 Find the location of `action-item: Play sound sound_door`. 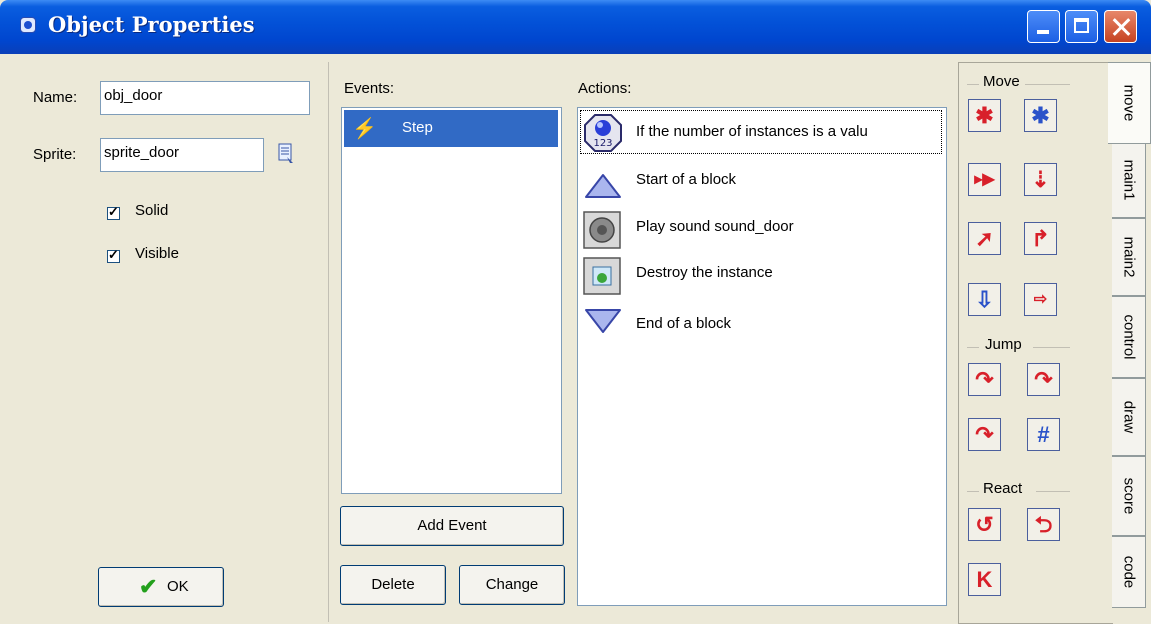

action-item: Play sound sound_door is located at coordinates (761, 230).